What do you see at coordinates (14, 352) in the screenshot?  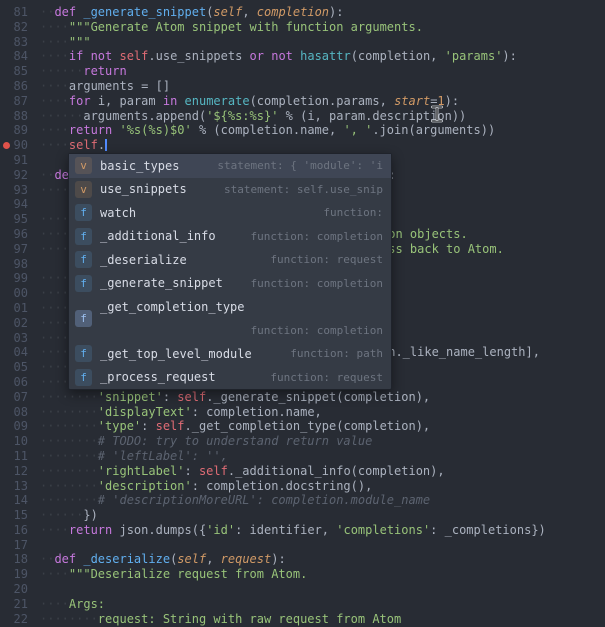 I see `line-number: 04` at bounding box center [14, 352].